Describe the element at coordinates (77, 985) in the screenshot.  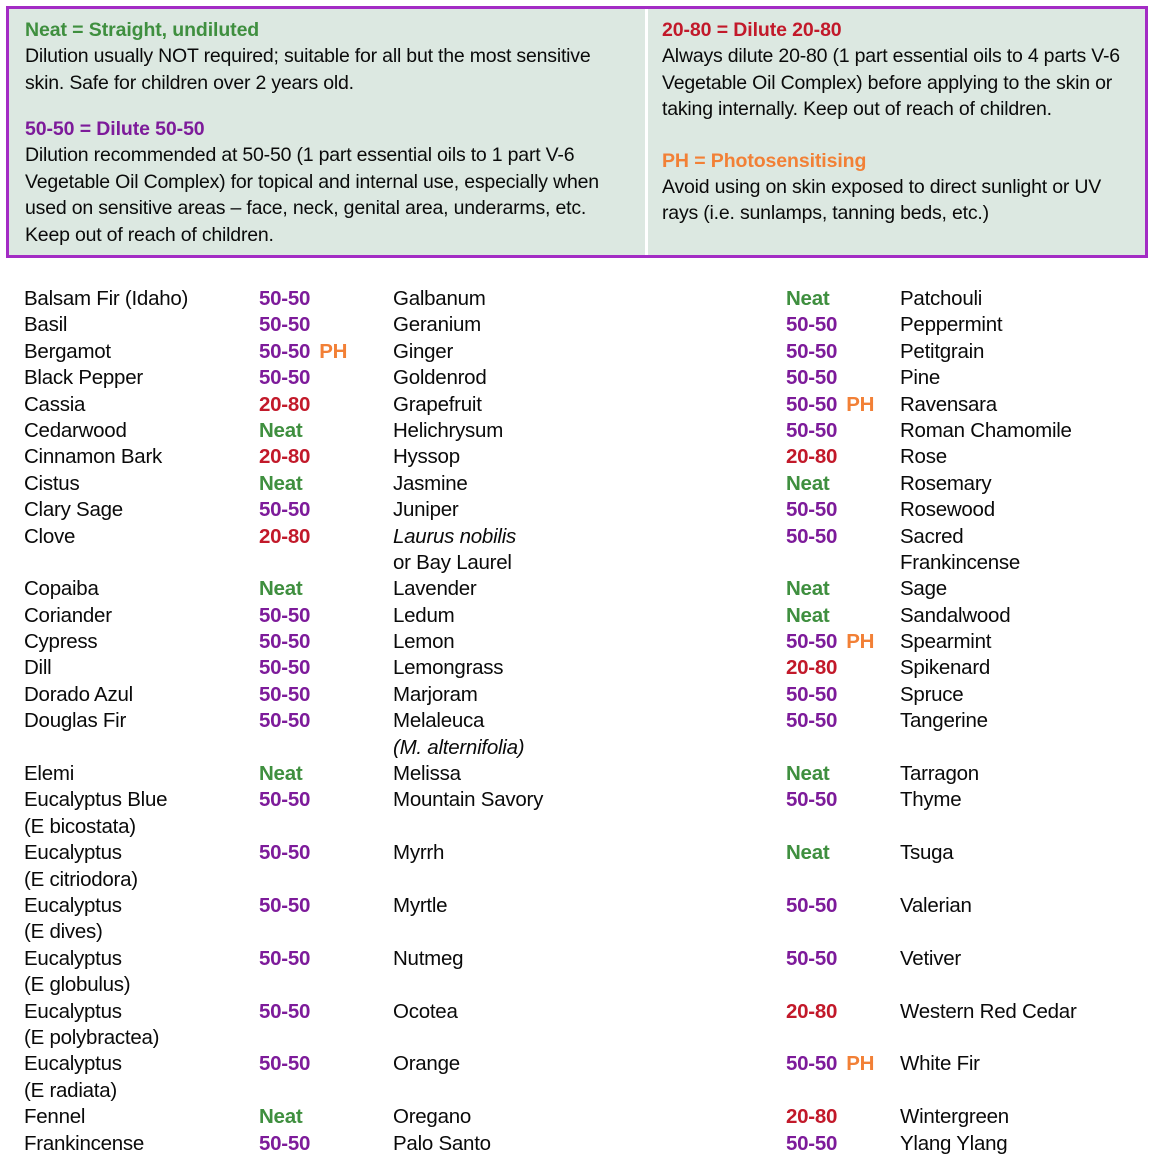
I see `oil-name: (E globulus)` at that location.